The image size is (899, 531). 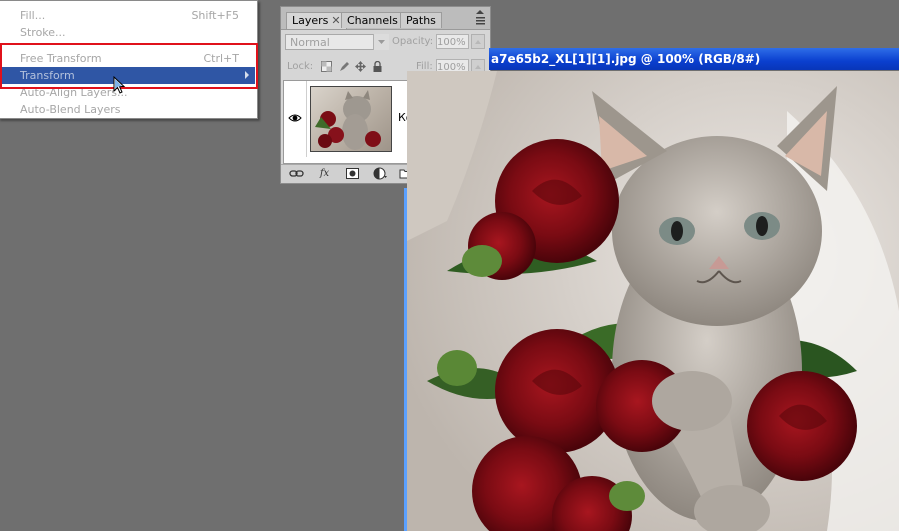 I want to click on opacity-label: Opacity:, so click(x=413, y=41).